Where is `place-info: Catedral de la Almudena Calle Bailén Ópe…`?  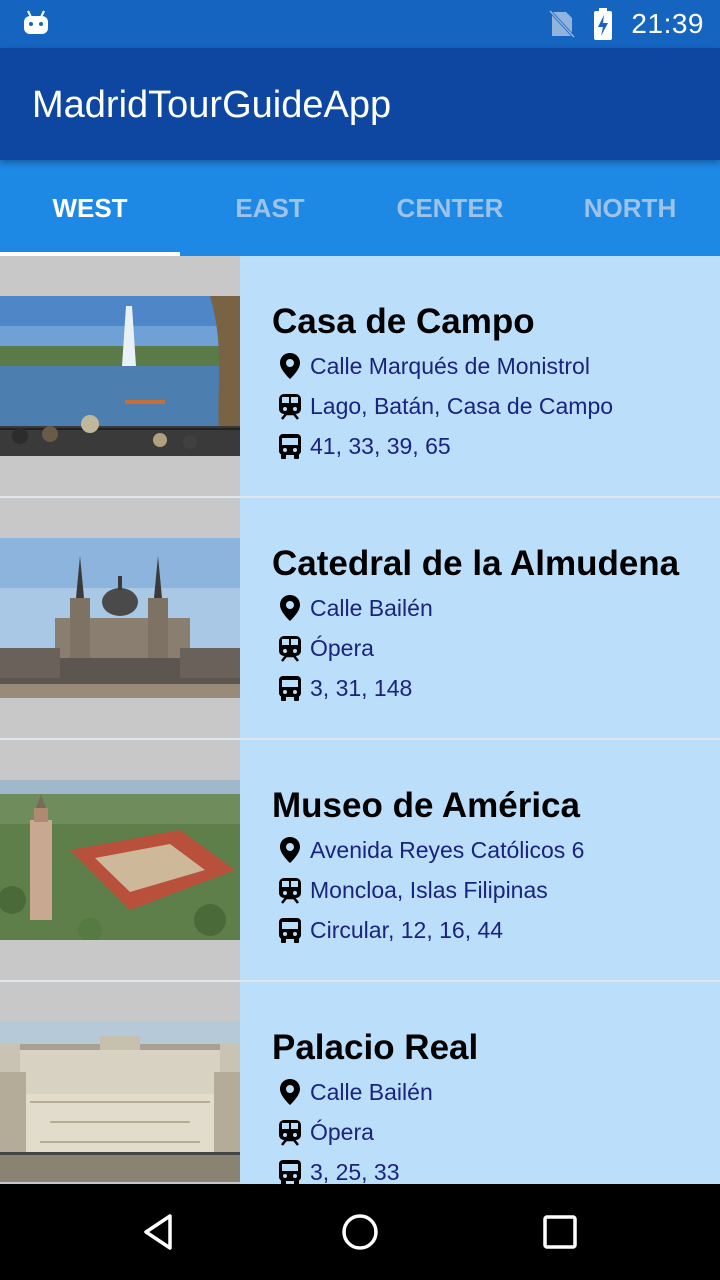 place-info: Catedral de la Almudena Calle Bailén Ópe… is located at coordinates (475, 625).